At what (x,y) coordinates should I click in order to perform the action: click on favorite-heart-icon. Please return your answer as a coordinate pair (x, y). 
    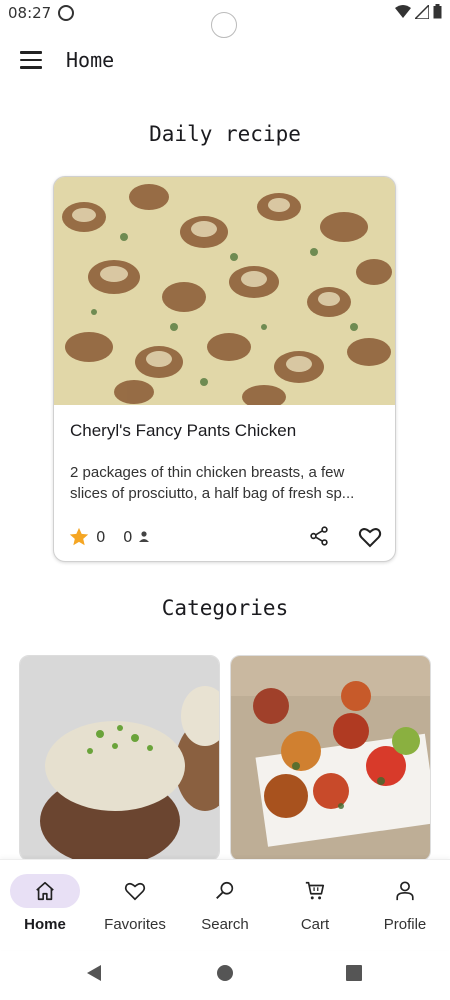
    Looking at the image, I should click on (370, 537).